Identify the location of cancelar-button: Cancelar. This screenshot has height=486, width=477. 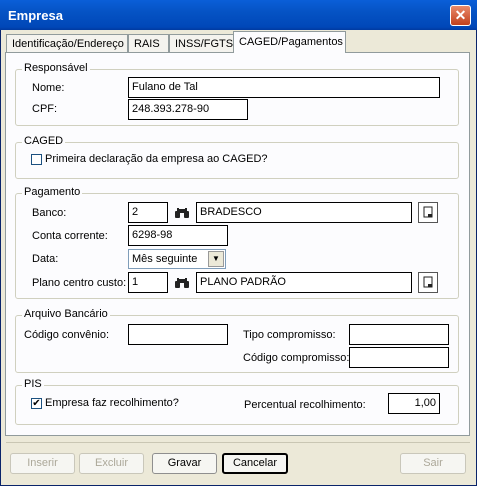
(255, 463).